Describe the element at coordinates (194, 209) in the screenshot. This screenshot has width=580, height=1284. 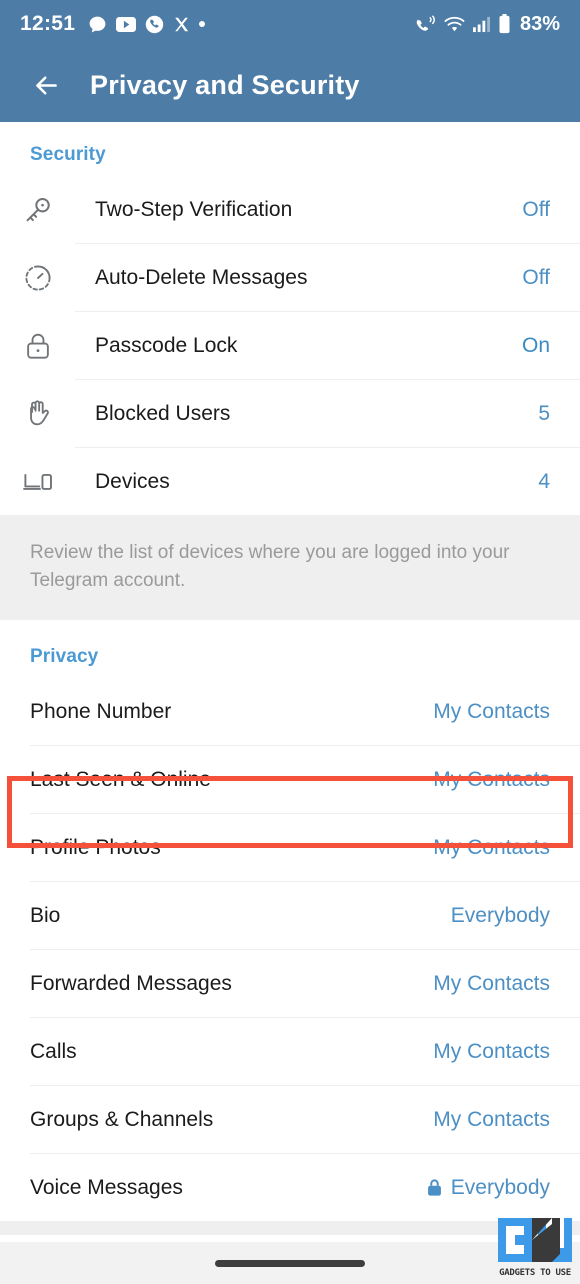
I see `row-label: Two-Step Verification` at that location.